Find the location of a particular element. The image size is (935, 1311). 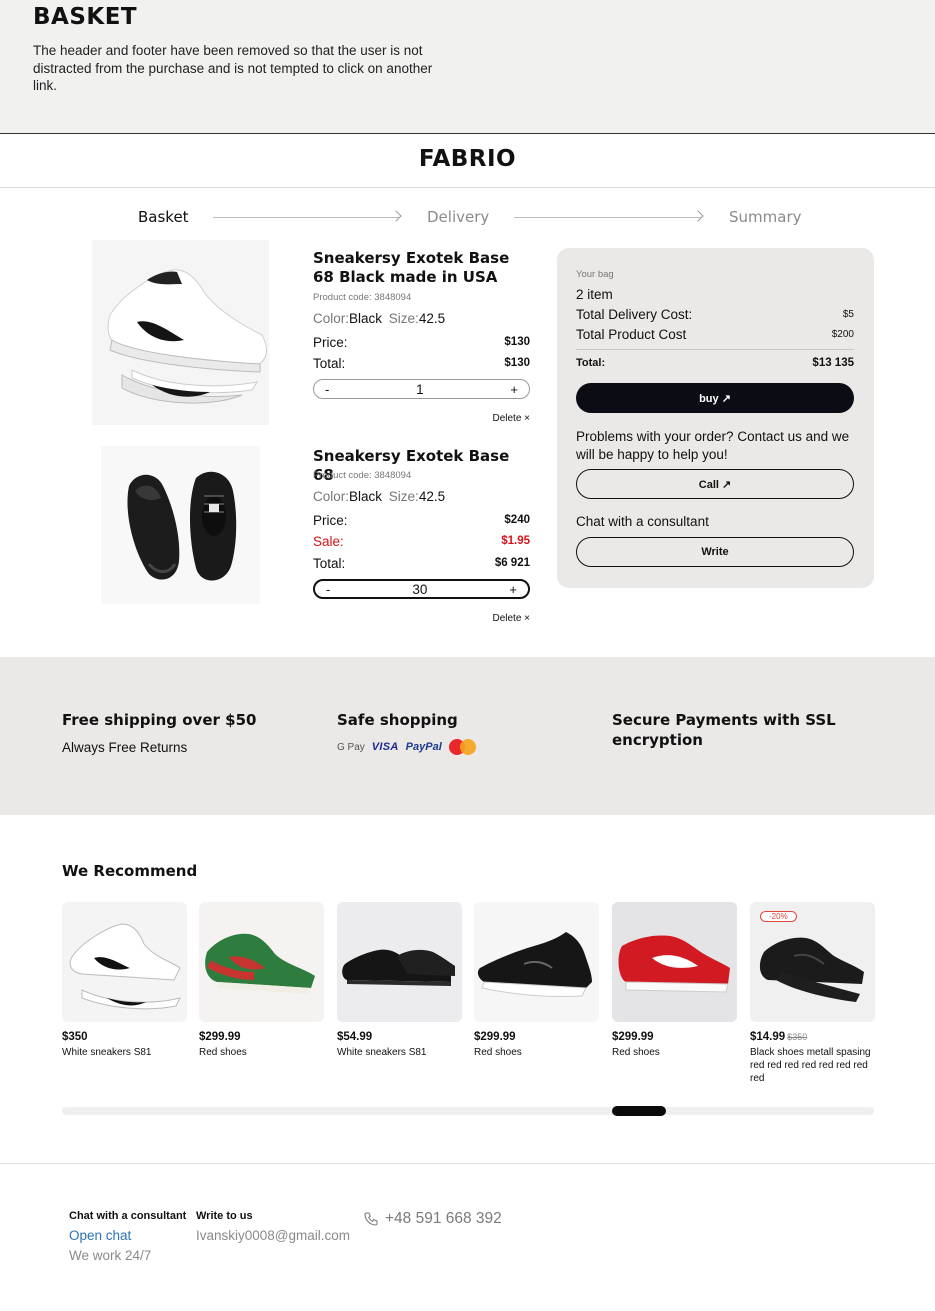

total-value: $6 921 is located at coordinates (512, 563).